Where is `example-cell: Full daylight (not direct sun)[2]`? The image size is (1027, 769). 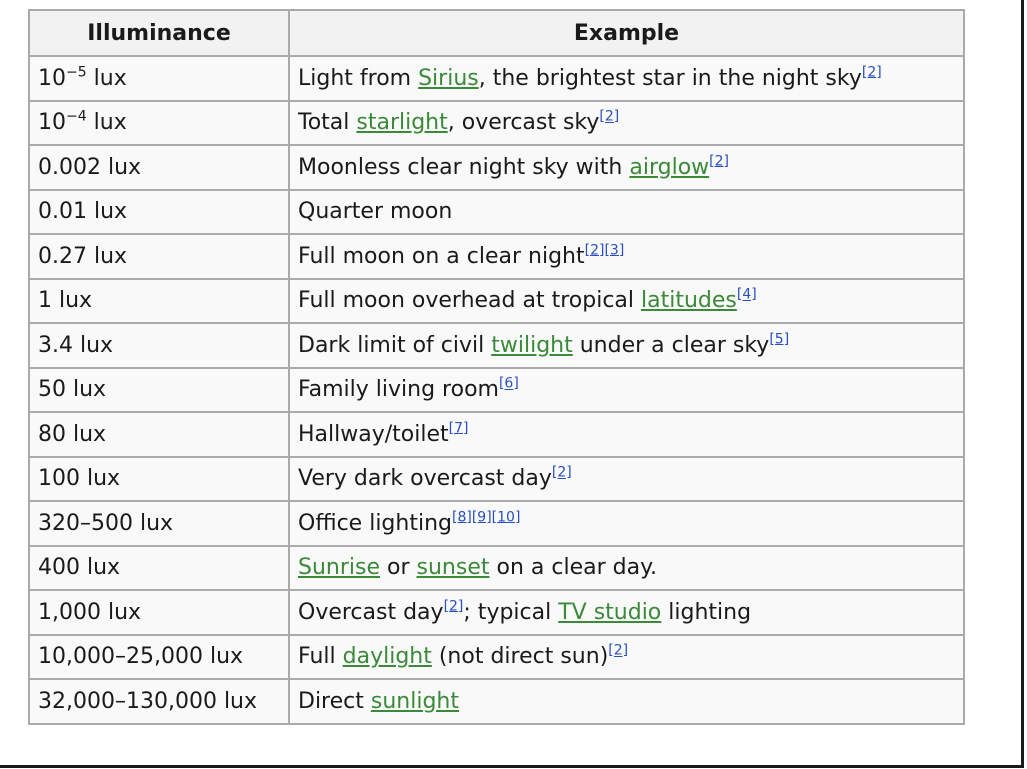
example-cell: Full daylight (not direct sun)[2] is located at coordinates (626, 656).